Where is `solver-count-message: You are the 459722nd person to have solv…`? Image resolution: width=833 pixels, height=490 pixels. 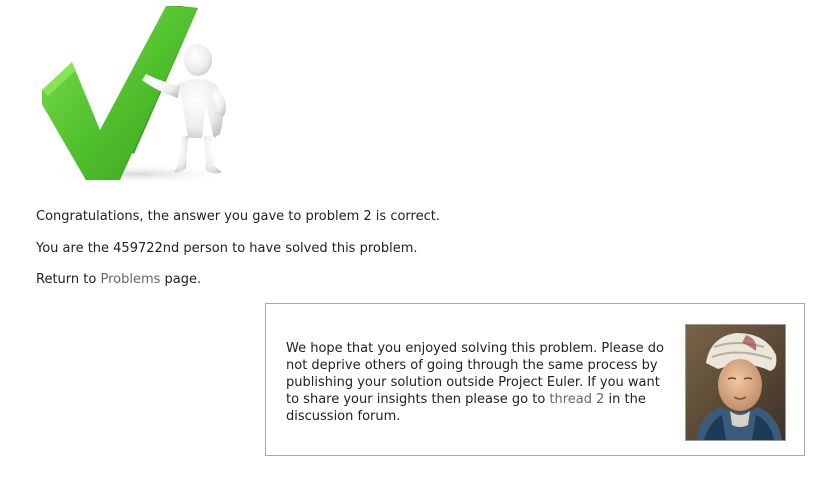 solver-count-message: You are the 459722nd person to have solv… is located at coordinates (227, 248).